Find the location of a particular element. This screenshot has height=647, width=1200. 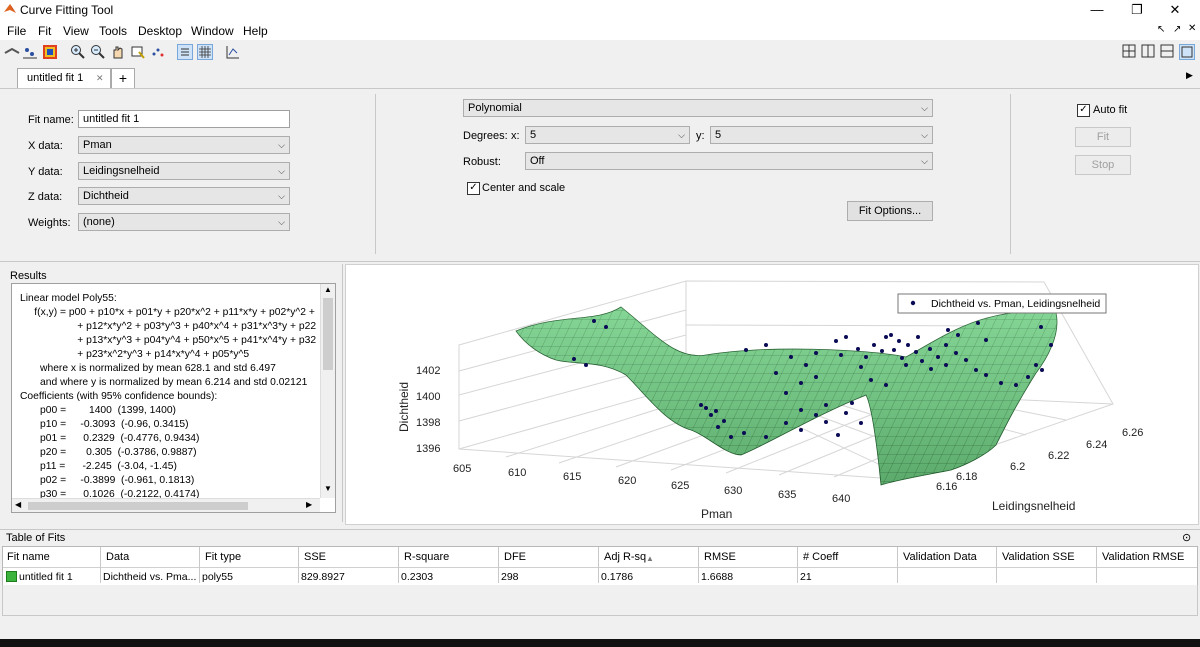

auto-fit-checkbox: ✓ is located at coordinates (1083, 110).